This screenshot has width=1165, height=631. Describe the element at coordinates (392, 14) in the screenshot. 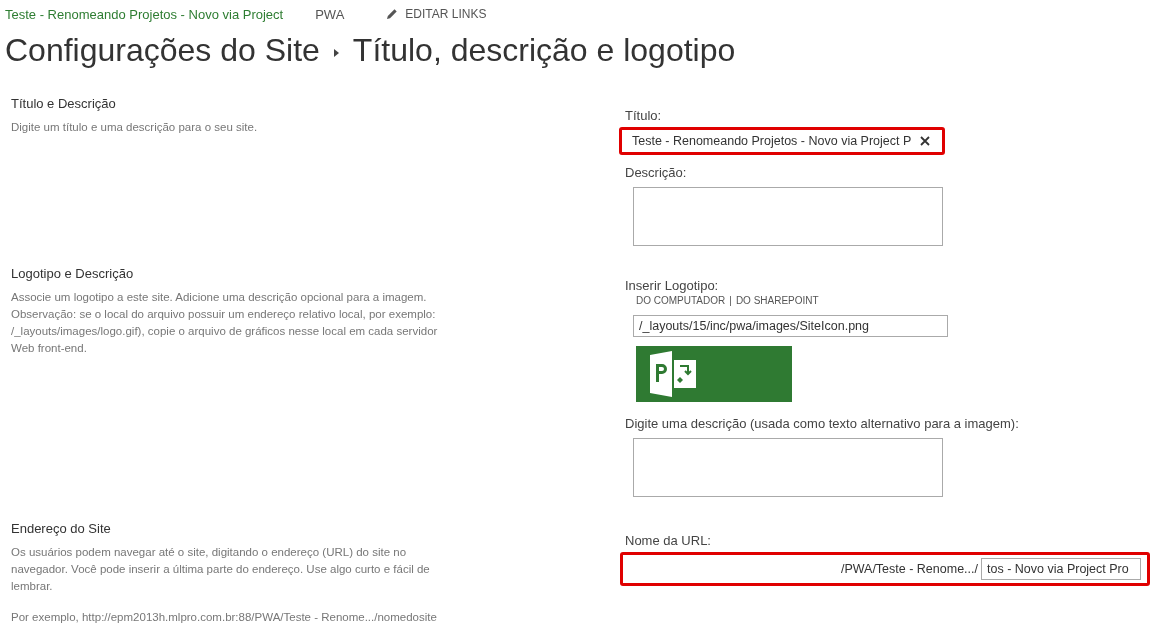

I see `pencil-icon` at that location.